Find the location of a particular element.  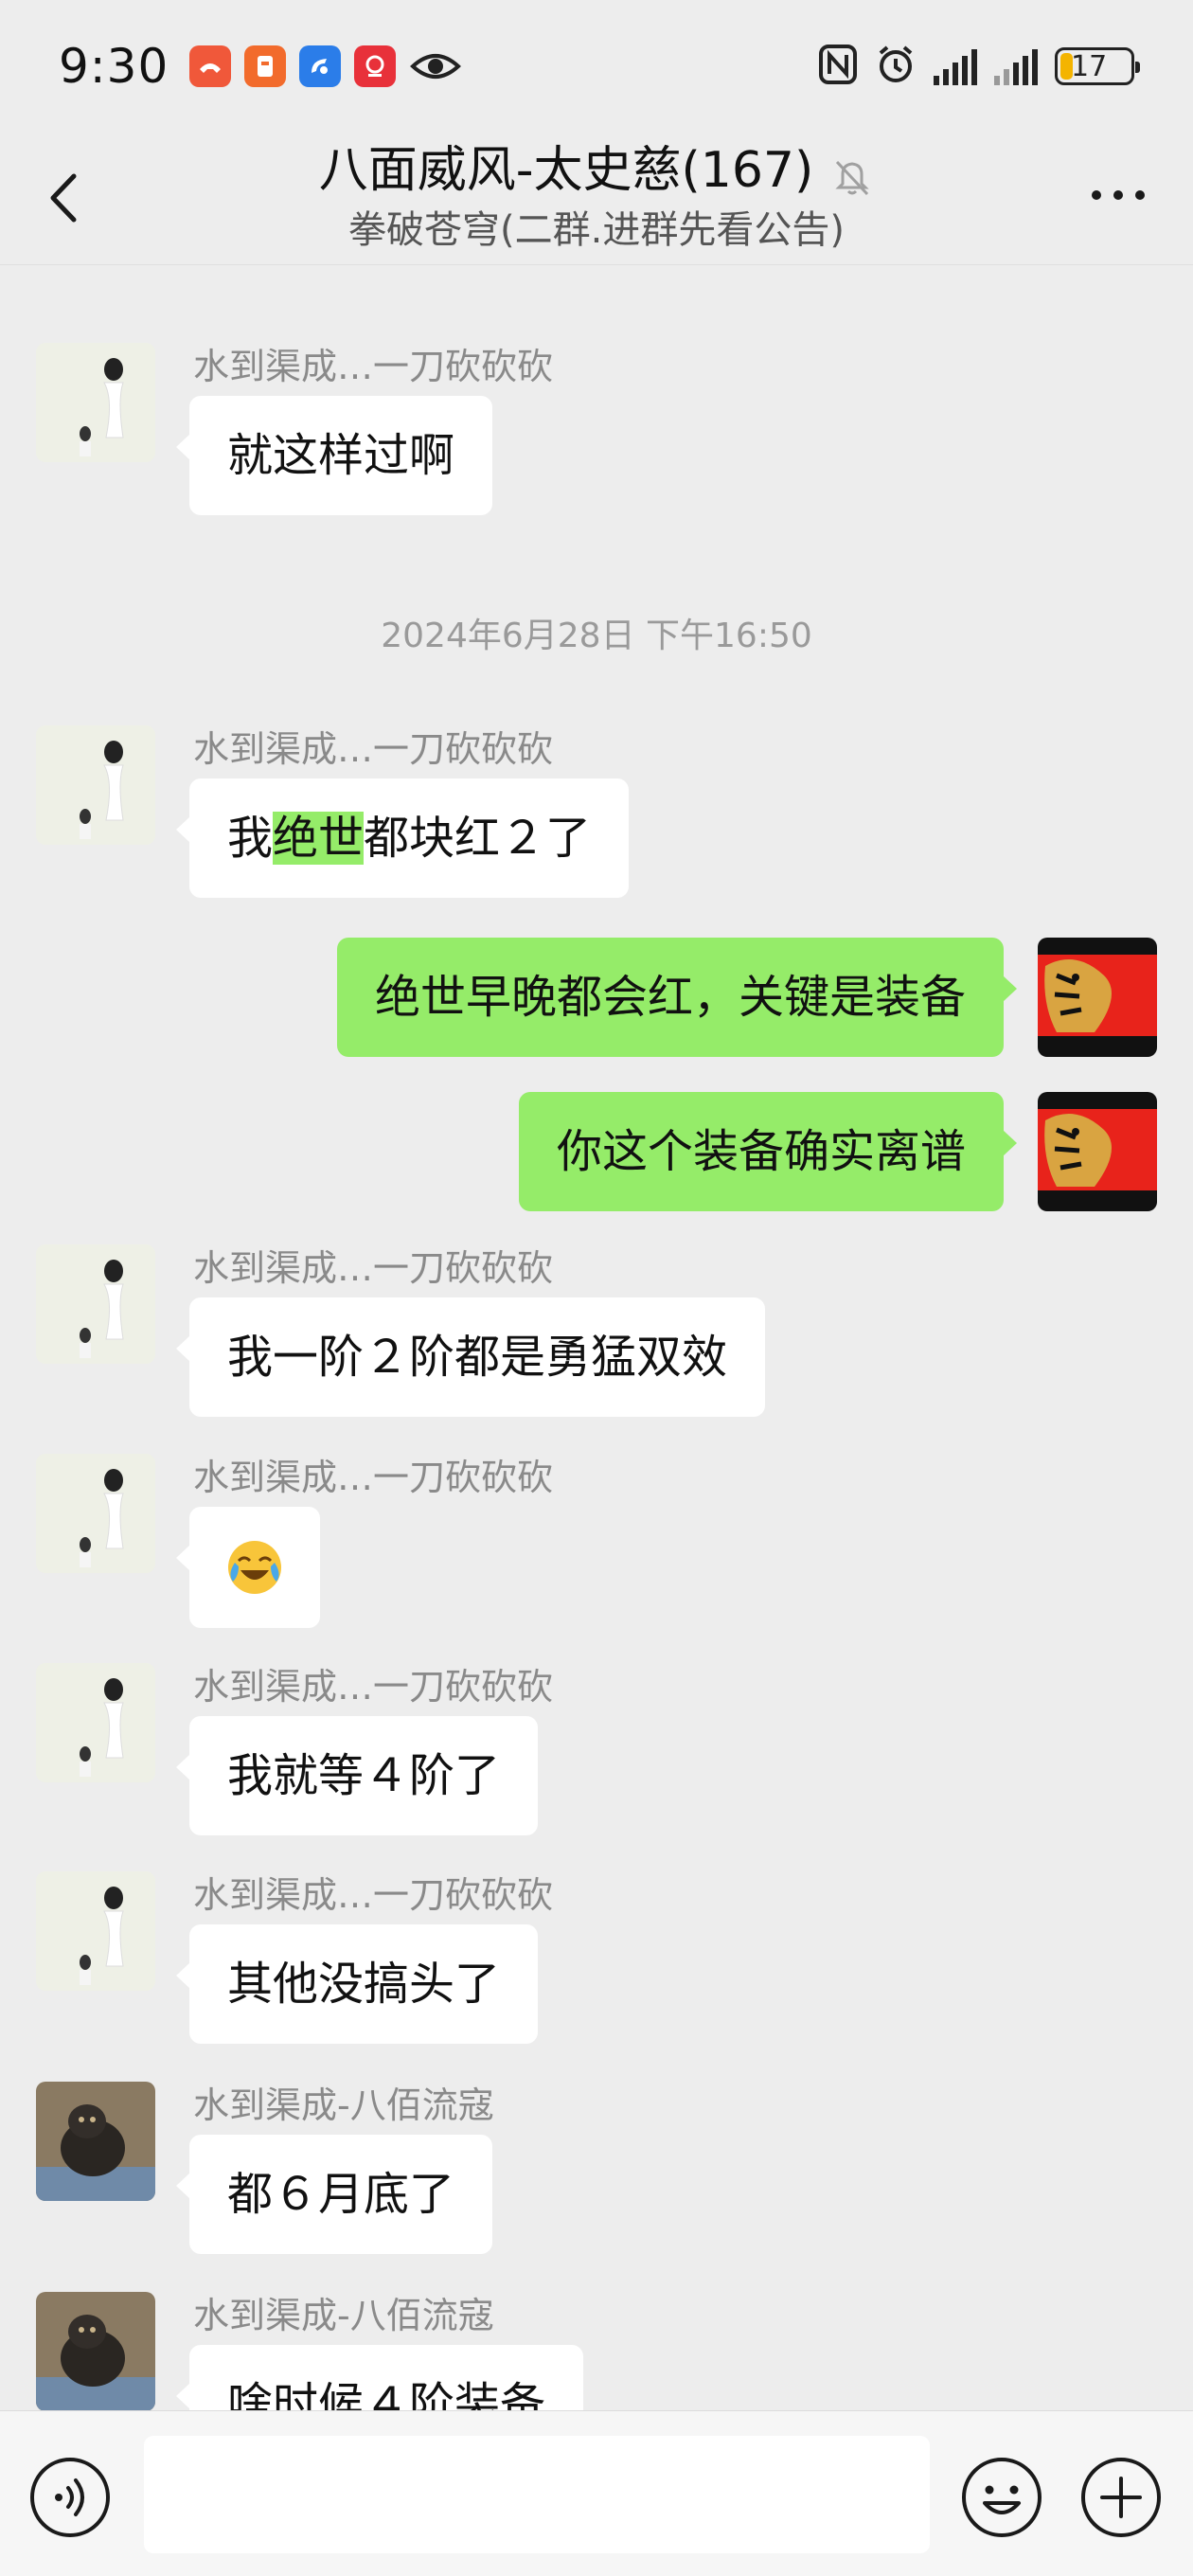

alarm-icon is located at coordinates (896, 66).